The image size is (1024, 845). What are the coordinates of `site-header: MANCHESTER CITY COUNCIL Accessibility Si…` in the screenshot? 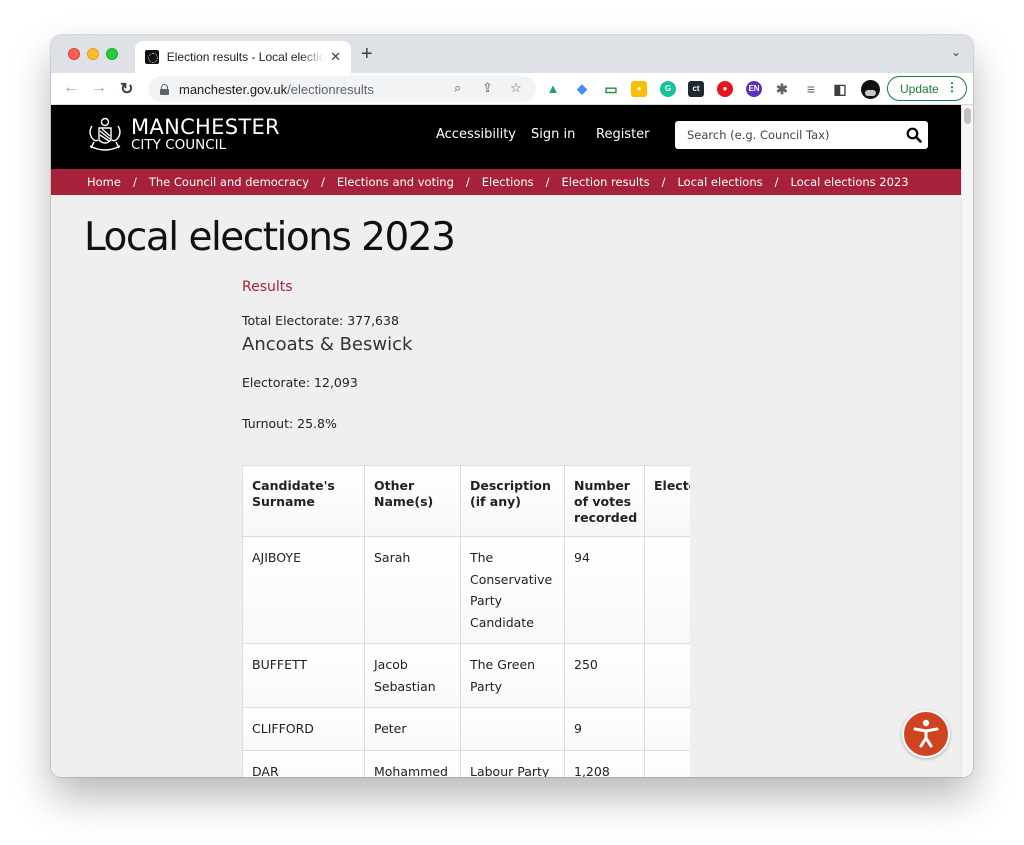 It's located at (506, 137).